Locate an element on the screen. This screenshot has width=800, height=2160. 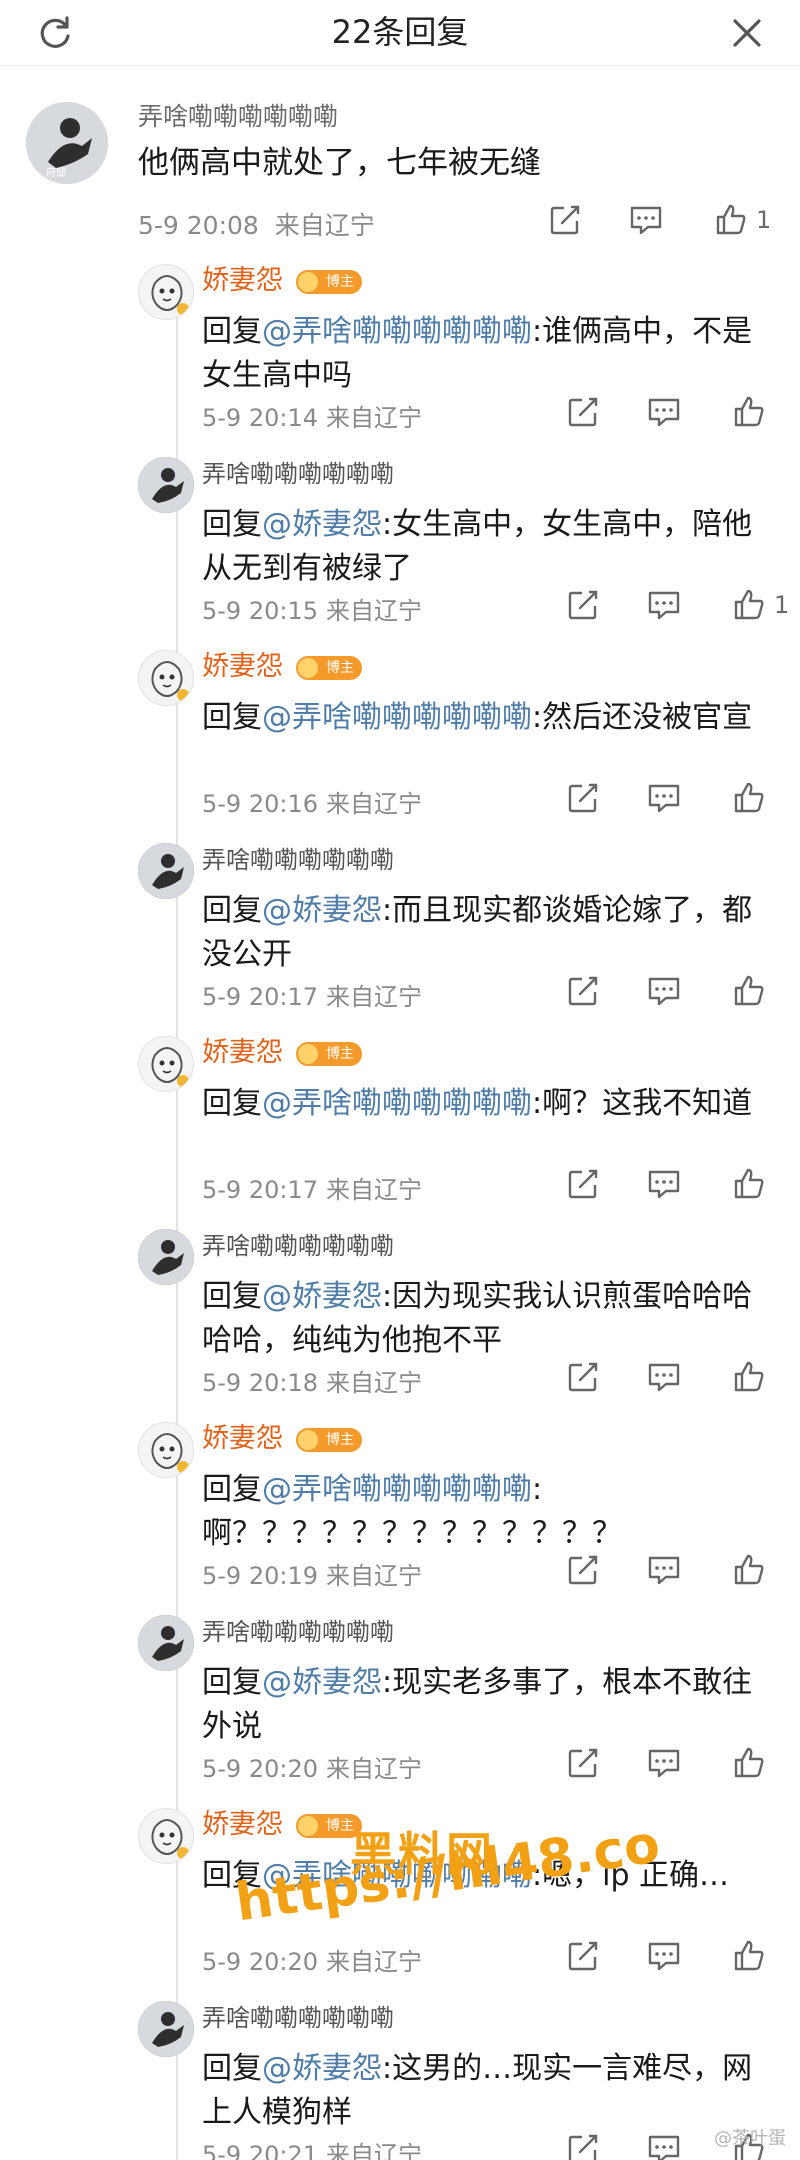
comment-username: 弄啥嘞嘞嘞嘞嘞嘞 is located at coordinates (238, 117).